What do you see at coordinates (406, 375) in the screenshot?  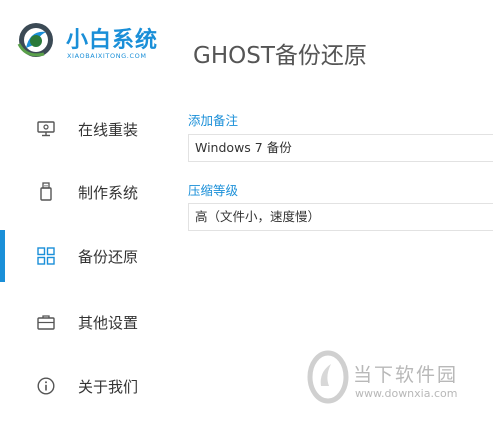 I see `watermark-name: 当下软件园` at bounding box center [406, 375].